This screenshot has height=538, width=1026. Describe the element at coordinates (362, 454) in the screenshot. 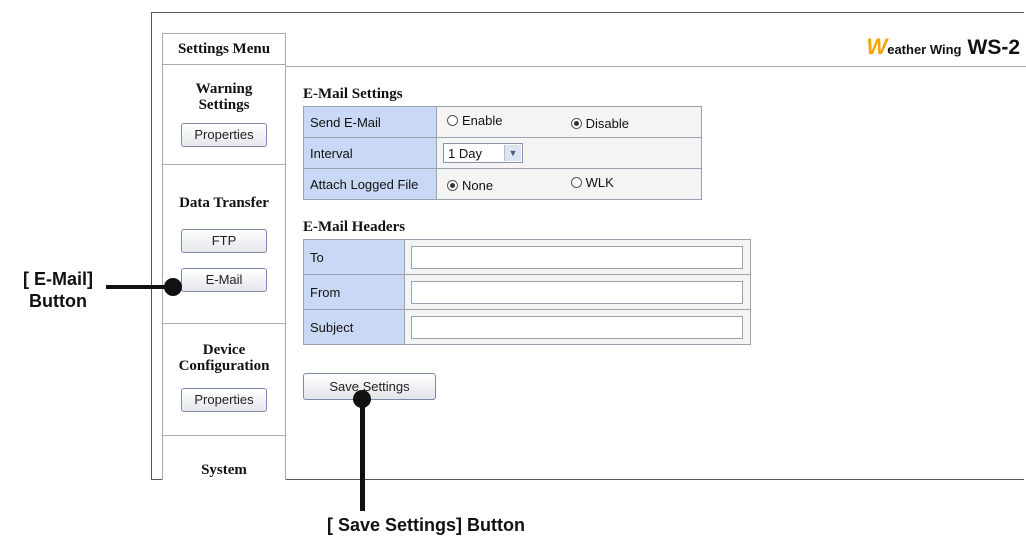

I see `save-callout-pointer-line` at that location.